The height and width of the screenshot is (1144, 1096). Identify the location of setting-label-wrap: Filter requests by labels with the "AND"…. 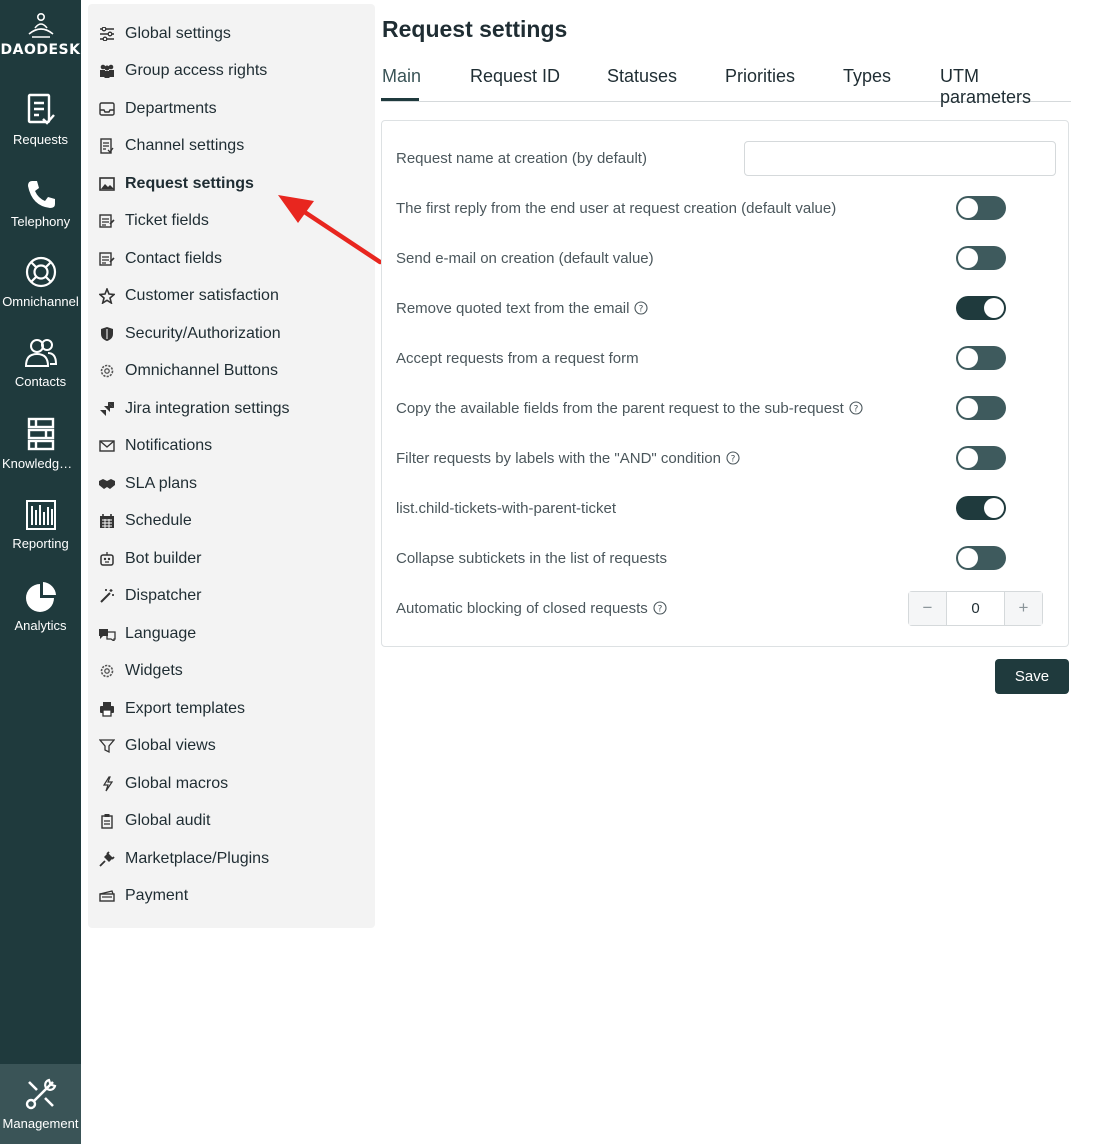
(568, 458).